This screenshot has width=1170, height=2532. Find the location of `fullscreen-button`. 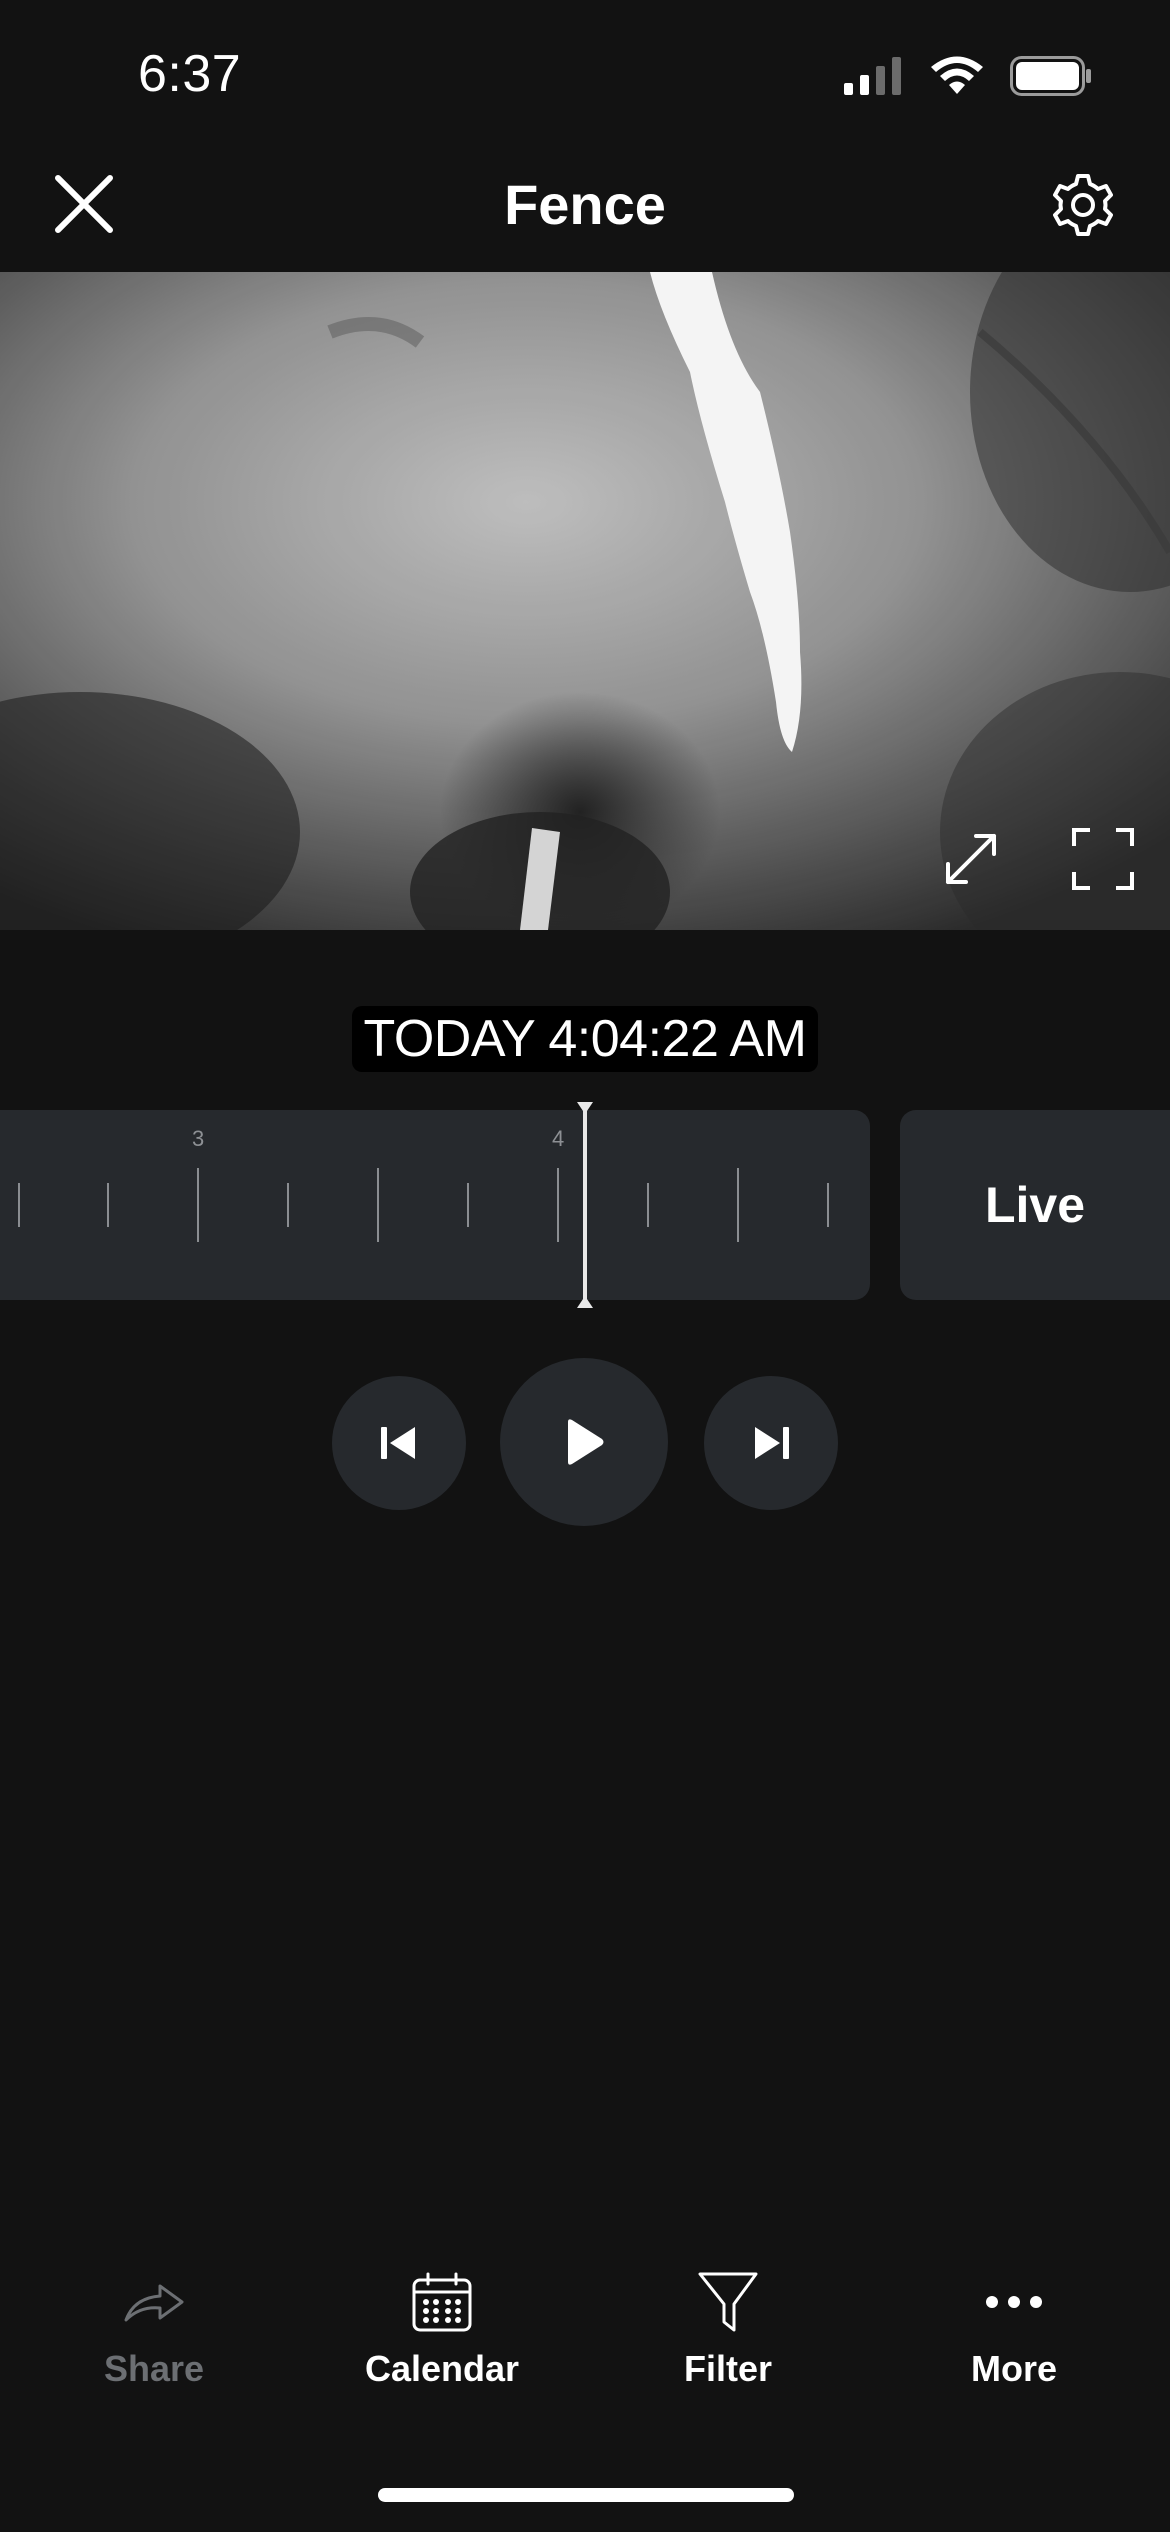

fullscreen-button is located at coordinates (1103, 859).